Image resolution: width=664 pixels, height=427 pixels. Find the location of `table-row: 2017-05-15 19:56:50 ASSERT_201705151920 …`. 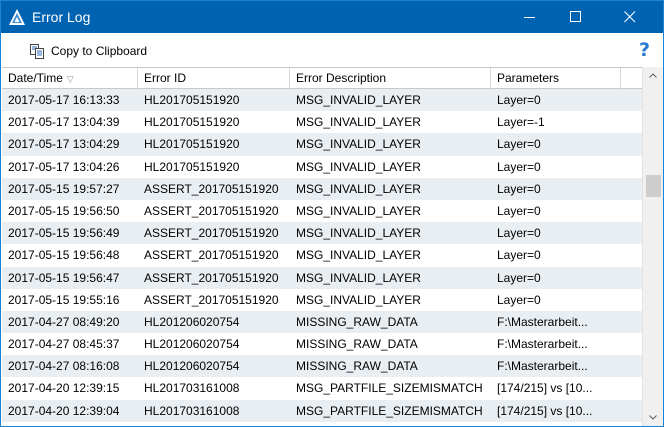

table-row: 2017-05-15 19:56:50 ASSERT_201705151920 … is located at coordinates (322, 211).